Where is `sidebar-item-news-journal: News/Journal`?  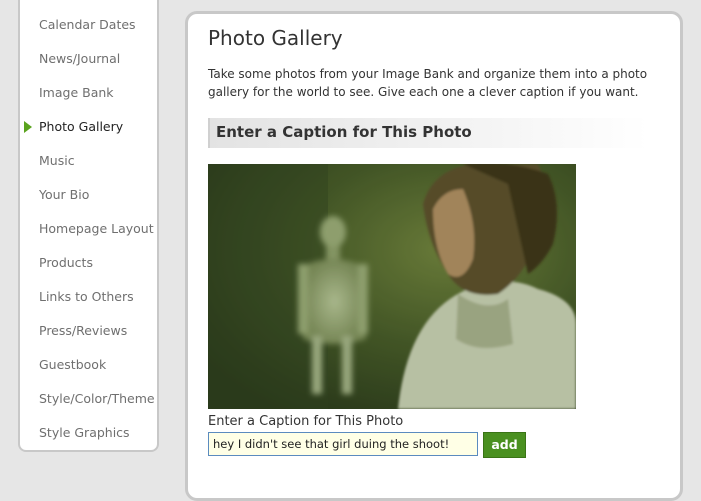 sidebar-item-news-journal: News/Journal is located at coordinates (79, 59).